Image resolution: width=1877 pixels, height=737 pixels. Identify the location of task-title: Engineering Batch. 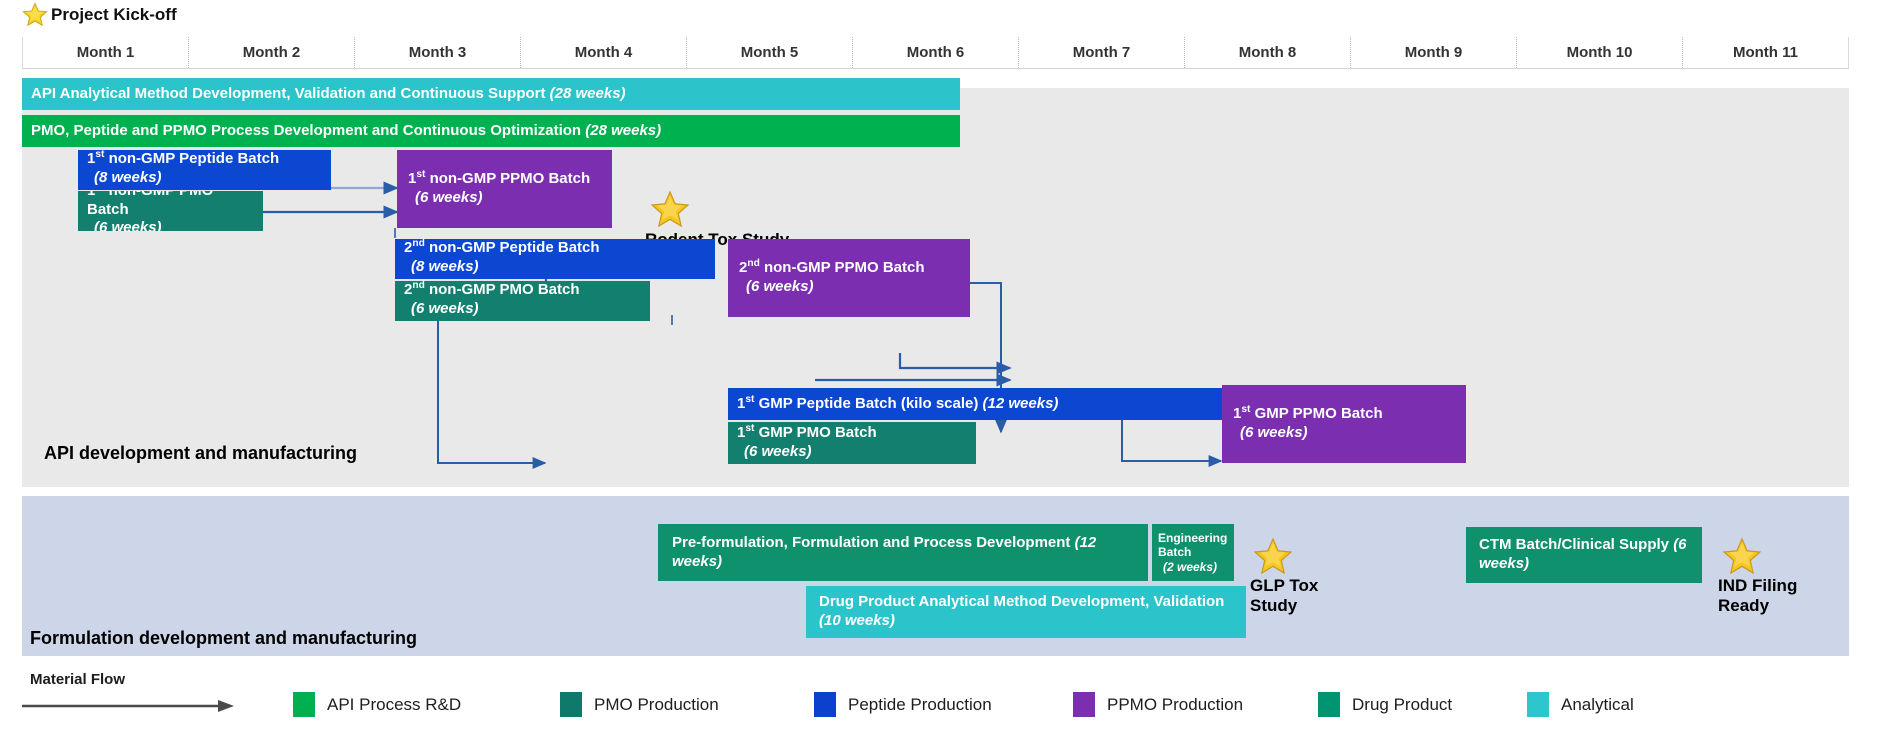
(1193, 545).